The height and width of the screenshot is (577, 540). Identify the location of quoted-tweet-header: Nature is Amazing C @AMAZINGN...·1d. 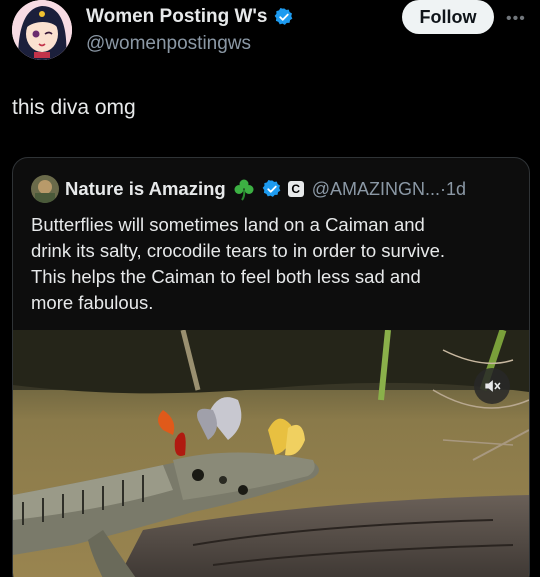
(248, 189).